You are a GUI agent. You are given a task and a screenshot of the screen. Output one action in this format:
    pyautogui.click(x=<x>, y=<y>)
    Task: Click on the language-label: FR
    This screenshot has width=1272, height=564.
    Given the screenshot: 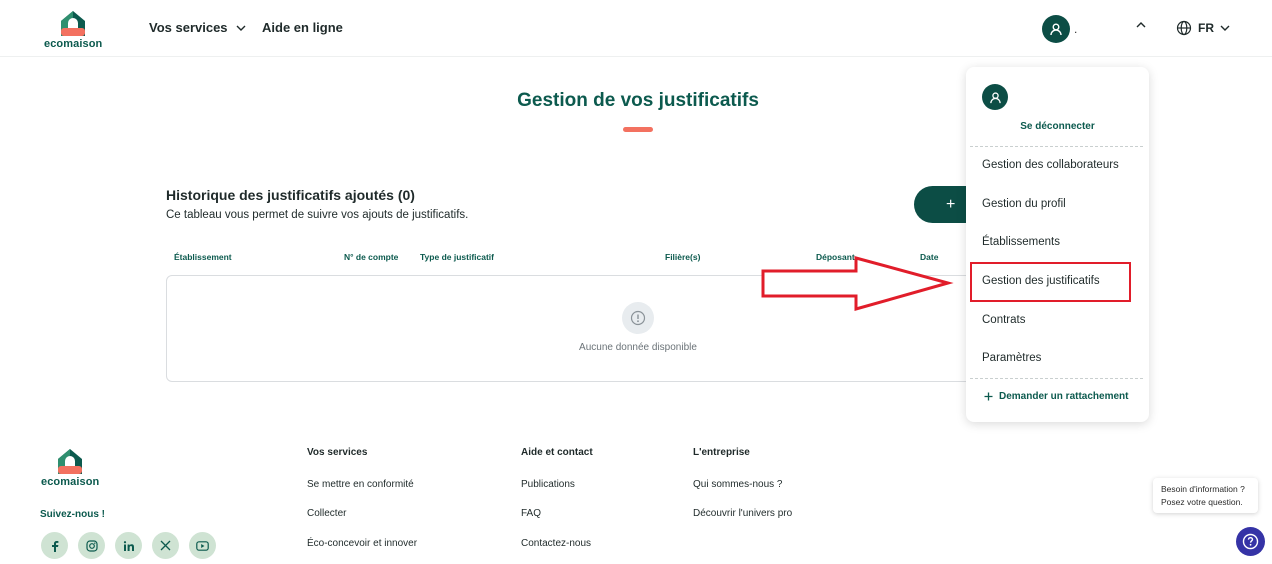 What is the action you would take?
    pyautogui.click(x=1206, y=28)
    